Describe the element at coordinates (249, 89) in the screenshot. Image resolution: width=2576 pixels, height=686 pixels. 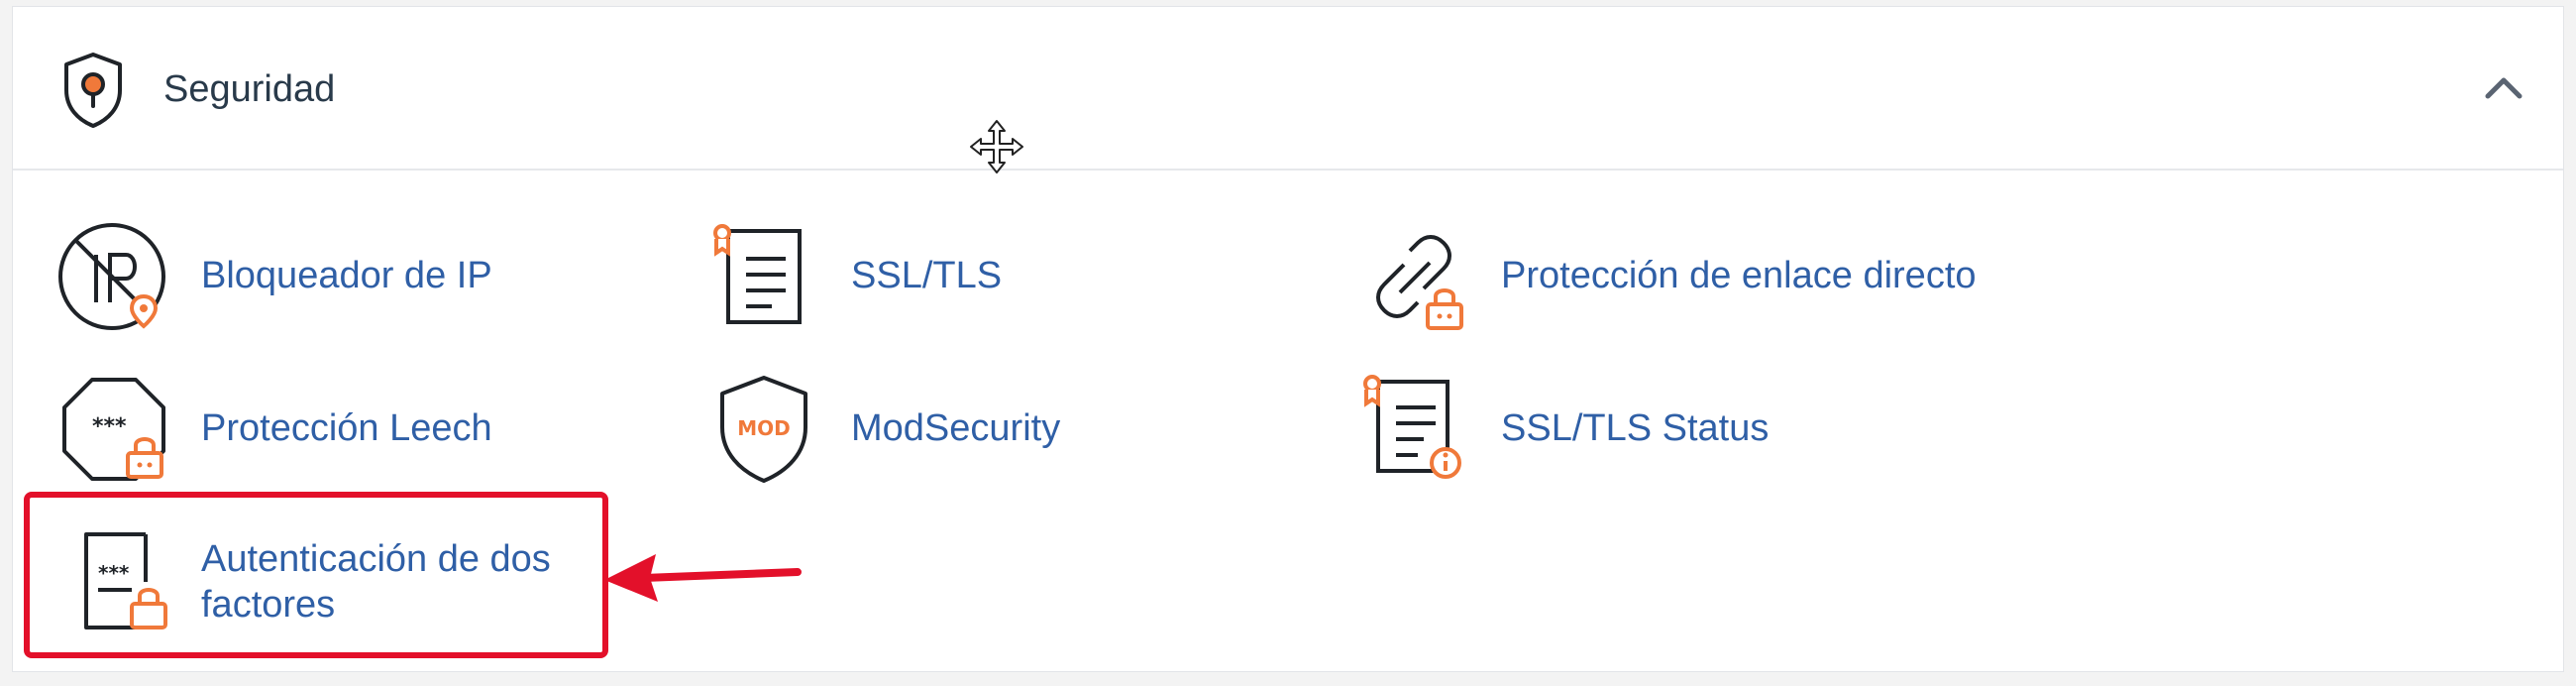
I see `section-title: Seguridad` at that location.